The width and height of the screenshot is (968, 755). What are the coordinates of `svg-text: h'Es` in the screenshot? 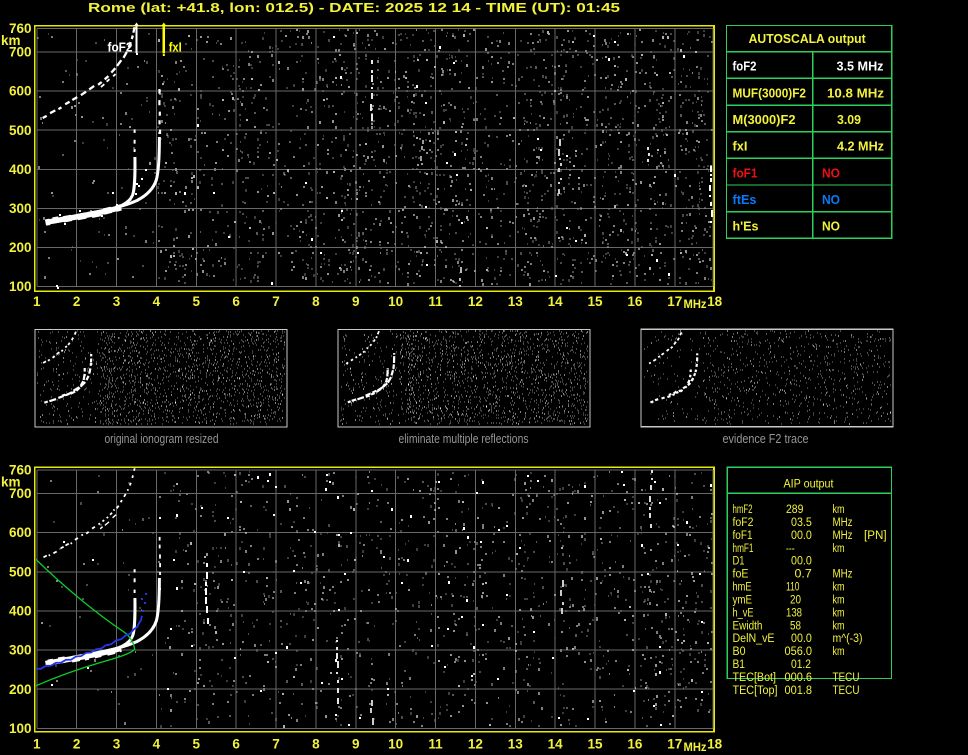 It's located at (746, 226).